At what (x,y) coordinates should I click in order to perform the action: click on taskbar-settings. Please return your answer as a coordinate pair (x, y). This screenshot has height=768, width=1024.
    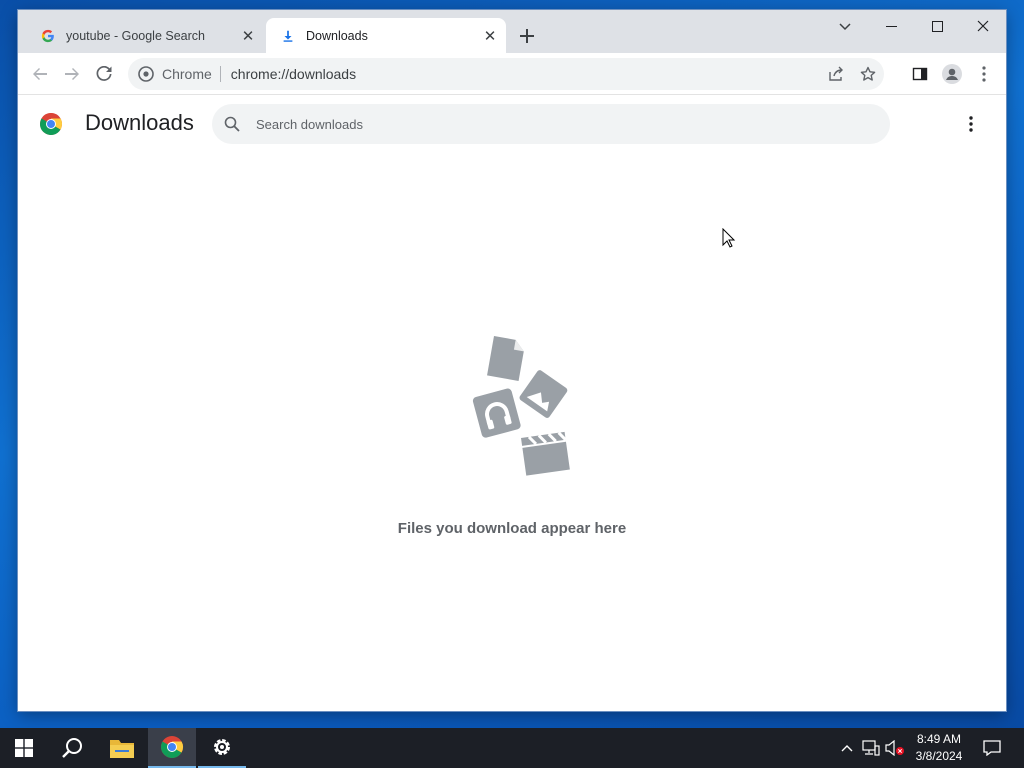
    Looking at the image, I should click on (222, 748).